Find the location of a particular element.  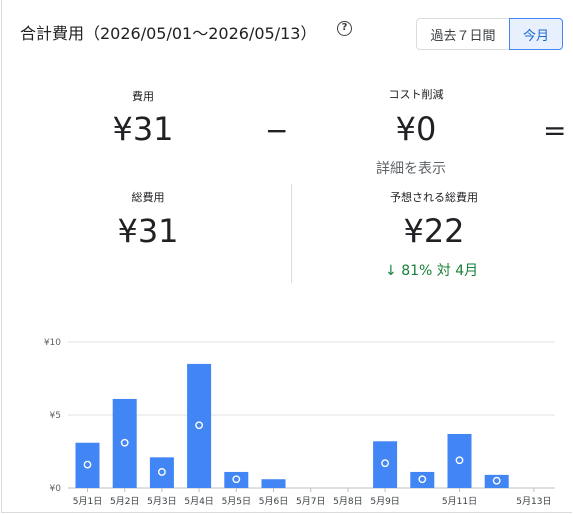

x-tick-label: 5月11日 is located at coordinates (459, 501).